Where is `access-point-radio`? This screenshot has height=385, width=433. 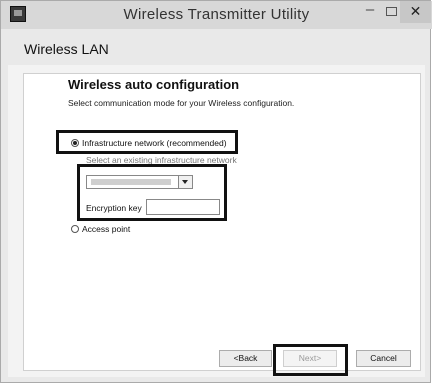
access-point-radio is located at coordinates (75, 229).